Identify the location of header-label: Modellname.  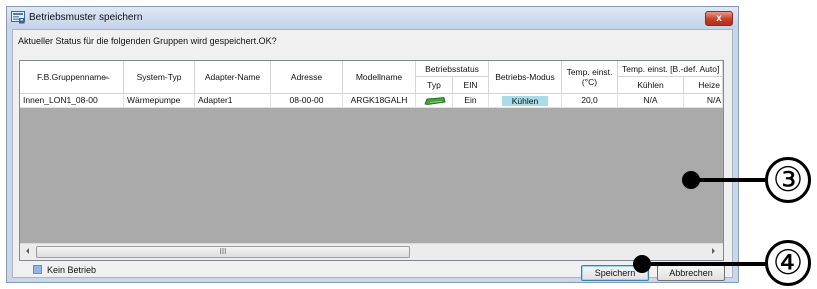
(379, 77).